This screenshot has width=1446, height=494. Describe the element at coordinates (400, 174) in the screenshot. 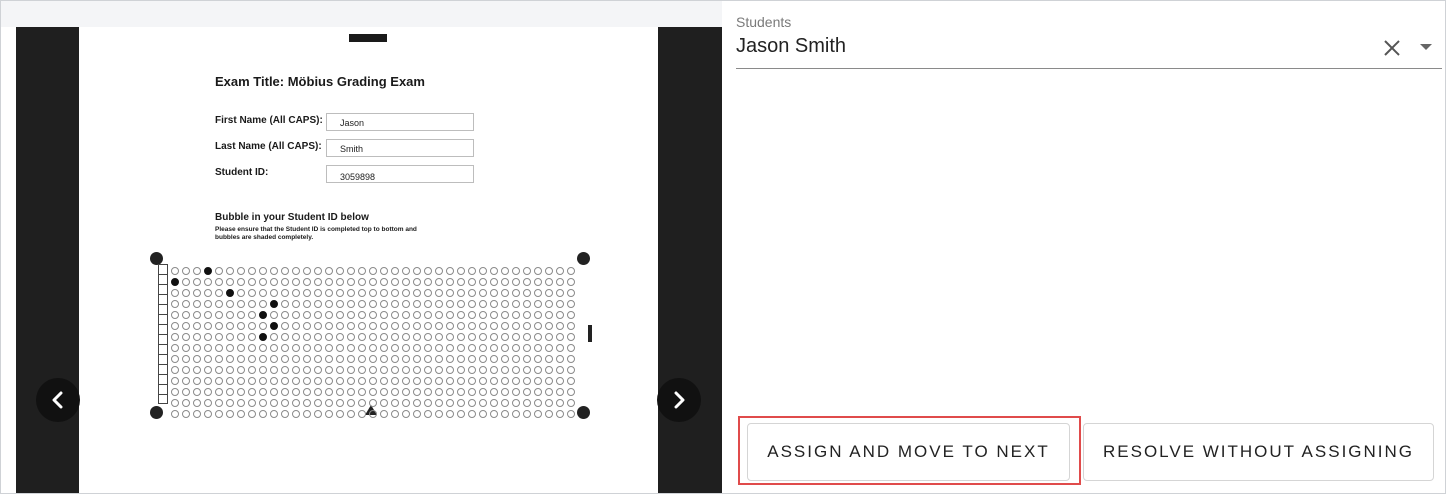

I see `student-id-field: 3059898` at that location.